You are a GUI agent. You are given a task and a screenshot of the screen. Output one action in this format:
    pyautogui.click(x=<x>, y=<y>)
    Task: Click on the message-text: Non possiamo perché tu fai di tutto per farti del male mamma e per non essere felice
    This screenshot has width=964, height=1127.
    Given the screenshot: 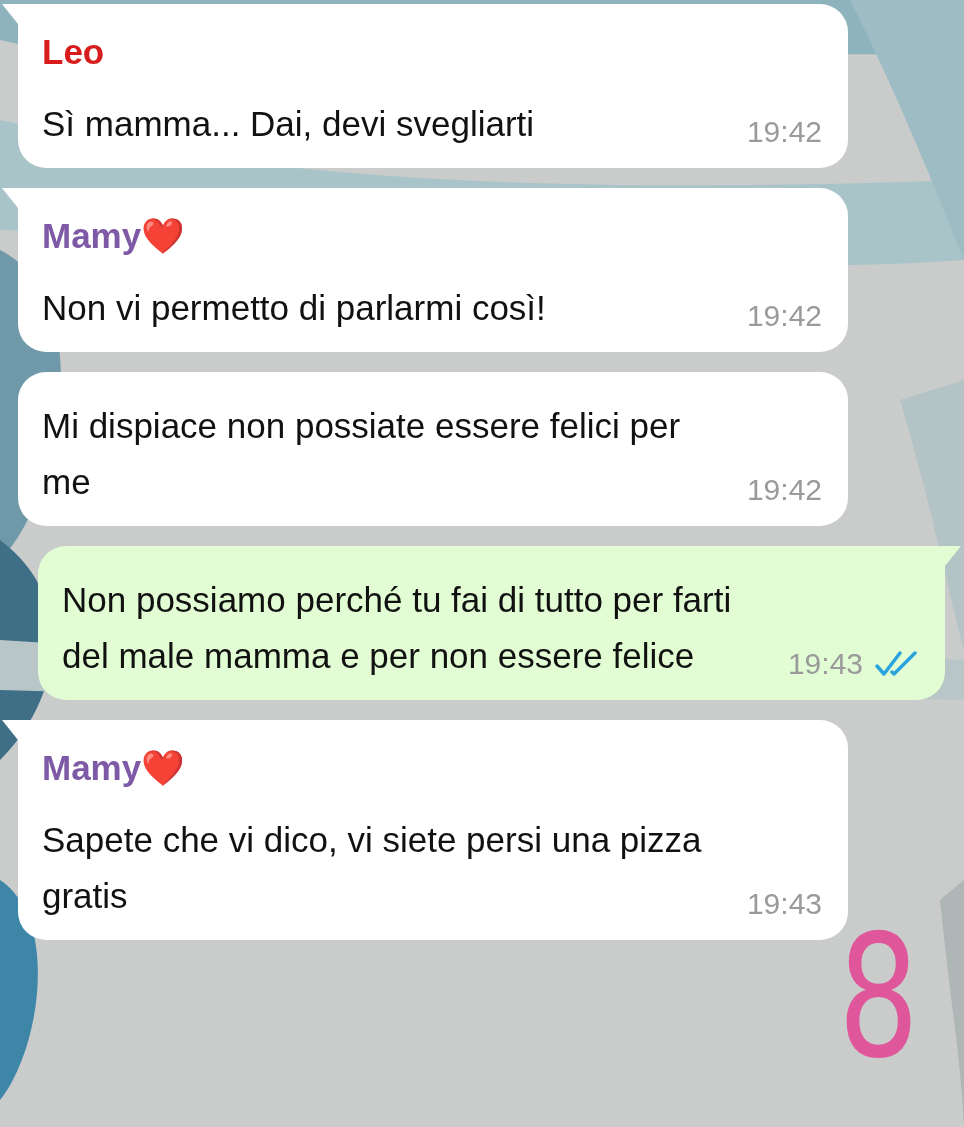 What is the action you would take?
    pyautogui.click(x=397, y=628)
    